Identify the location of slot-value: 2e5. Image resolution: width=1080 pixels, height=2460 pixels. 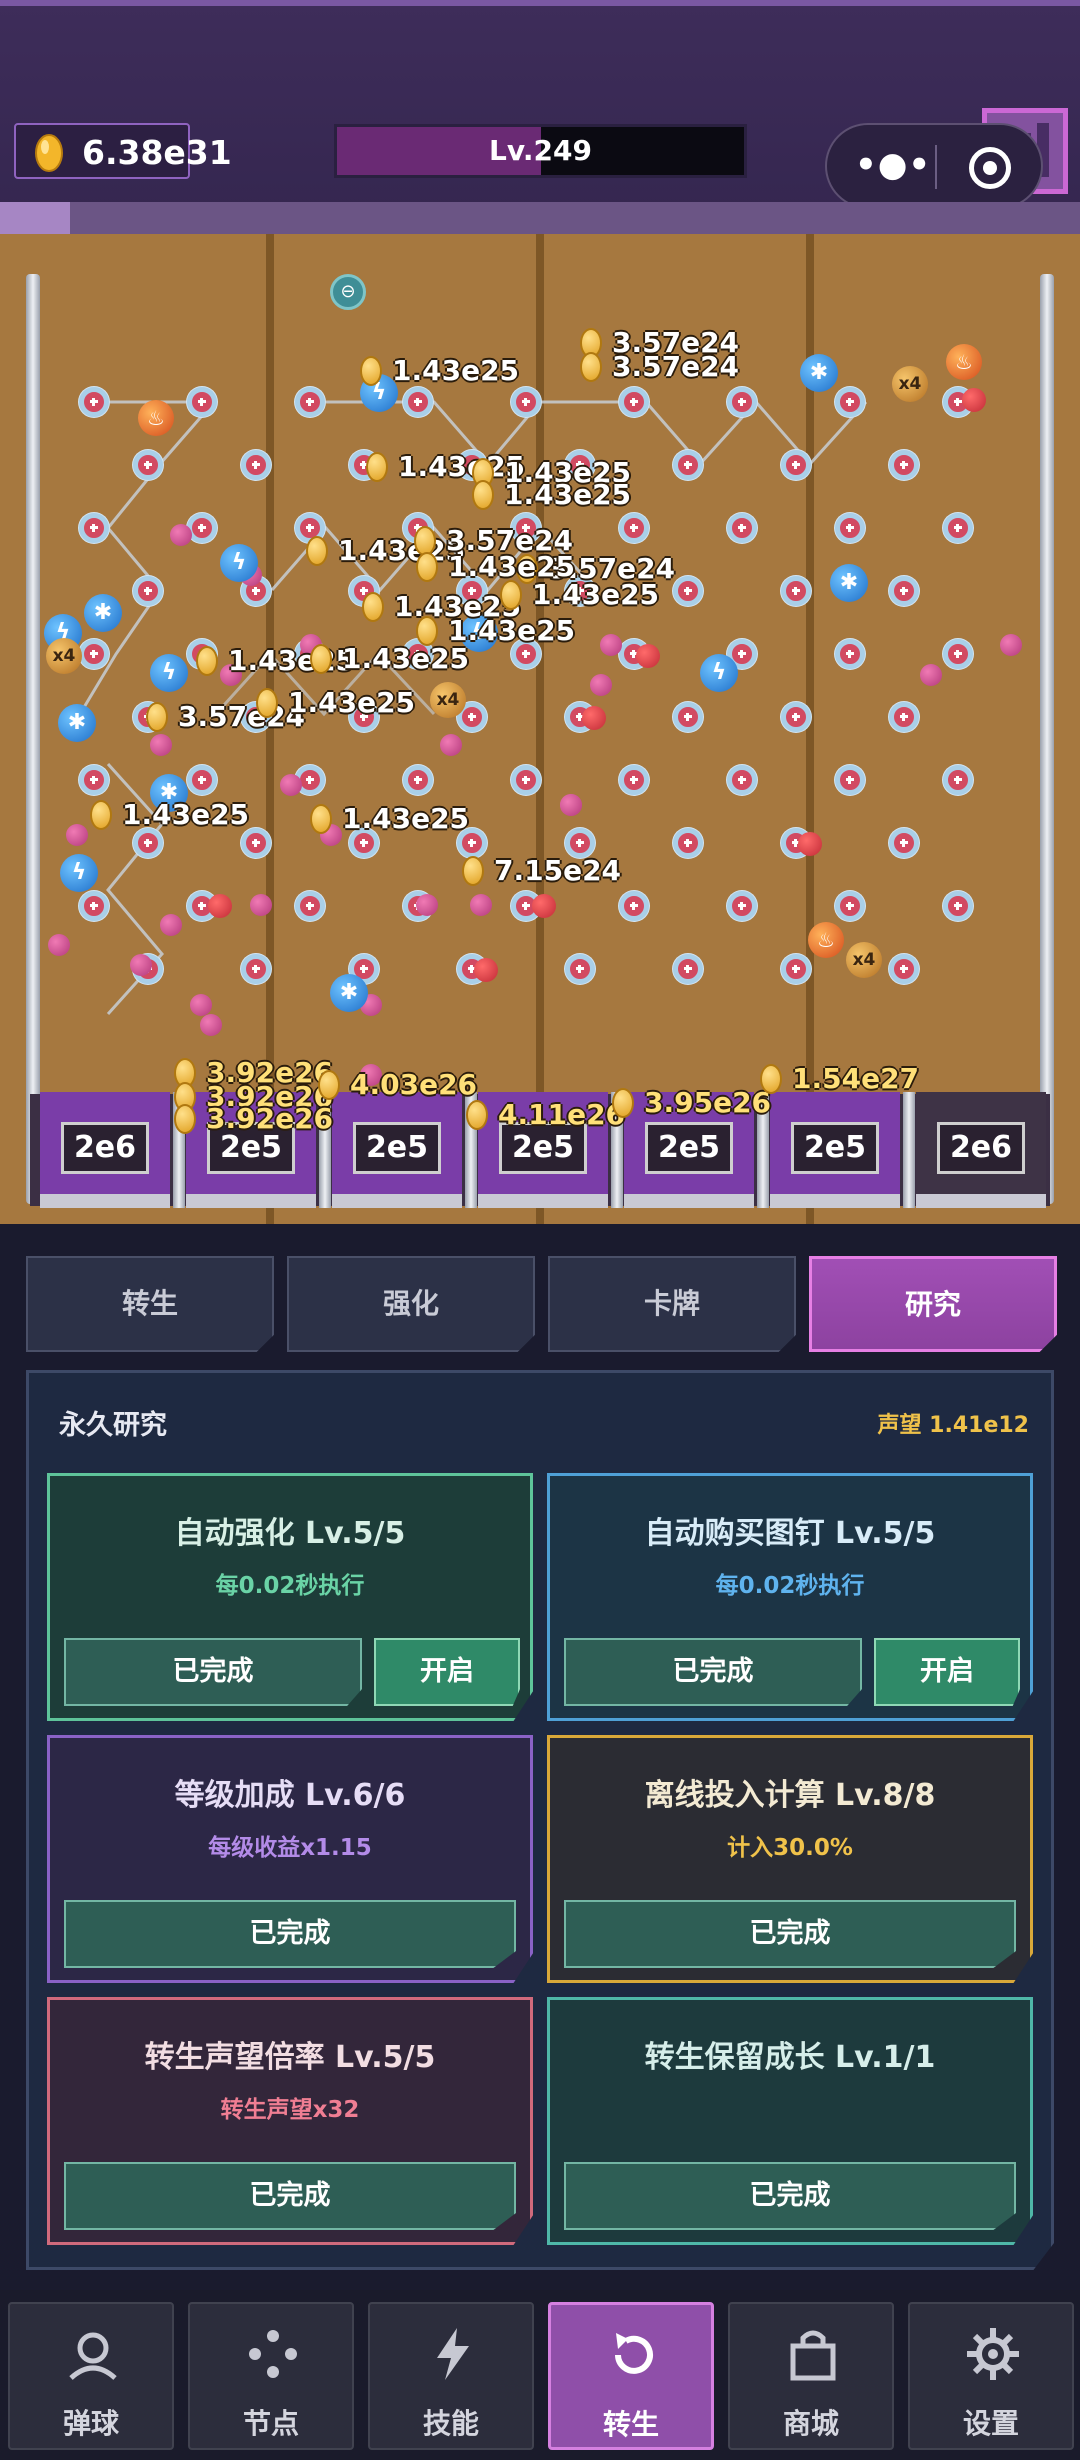
(835, 1148).